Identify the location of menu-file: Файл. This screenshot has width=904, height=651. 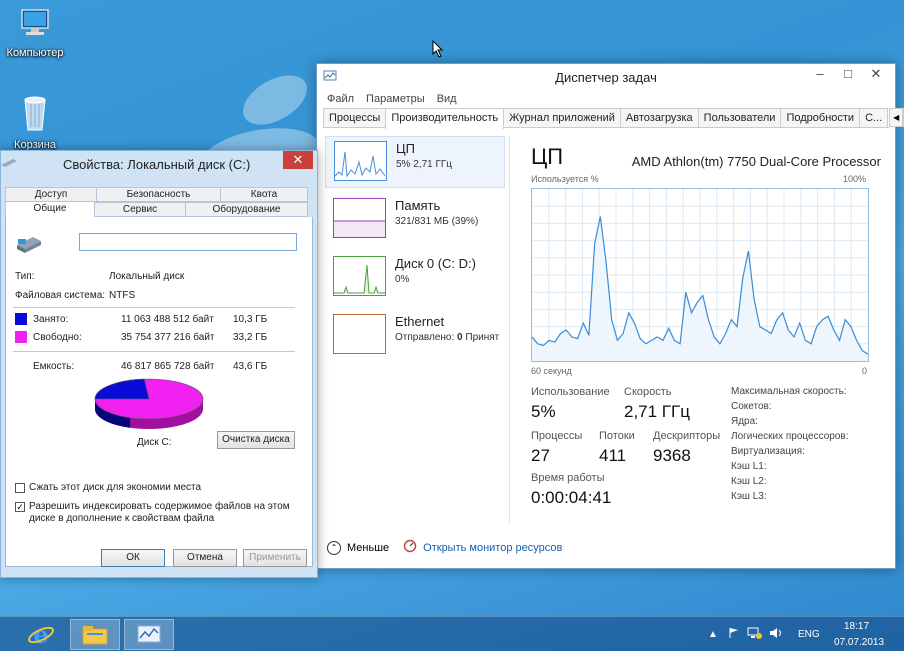
(340, 99).